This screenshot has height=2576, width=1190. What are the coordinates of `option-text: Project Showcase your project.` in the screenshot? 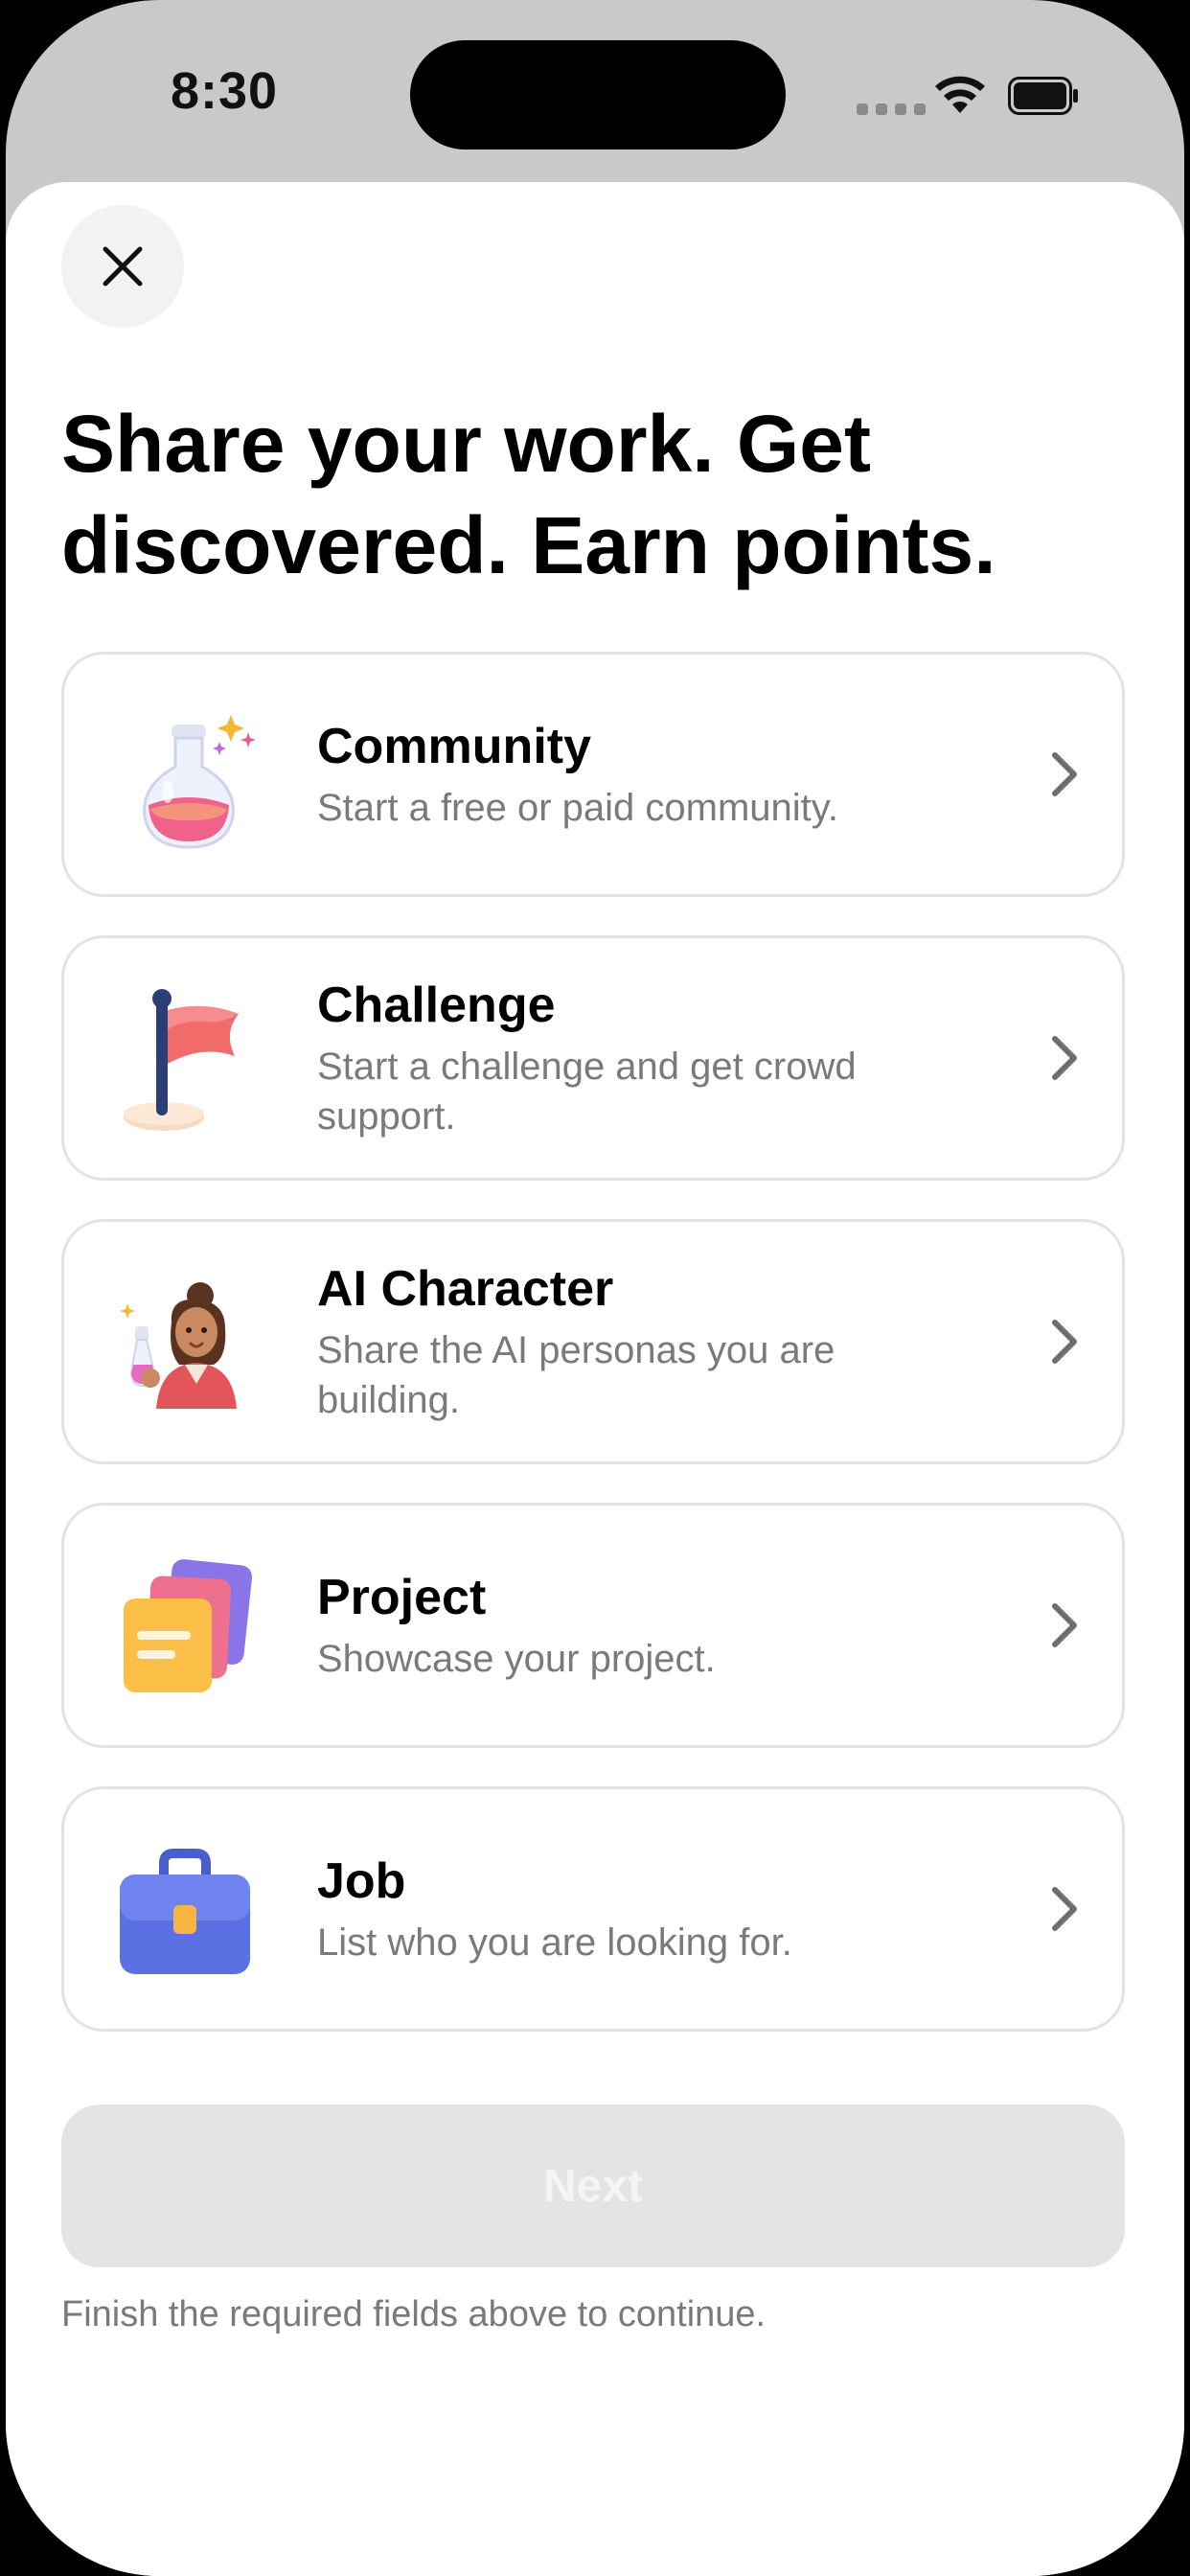 It's located at (623, 1625).